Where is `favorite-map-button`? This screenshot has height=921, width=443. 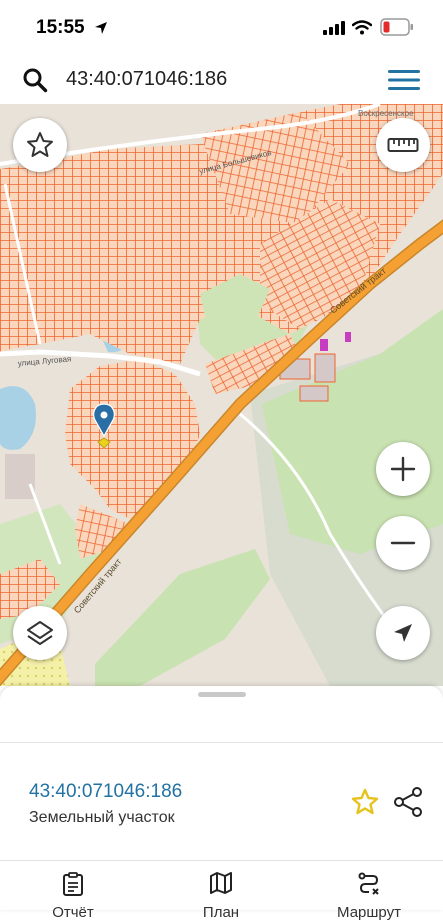 favorite-map-button is located at coordinates (40, 145).